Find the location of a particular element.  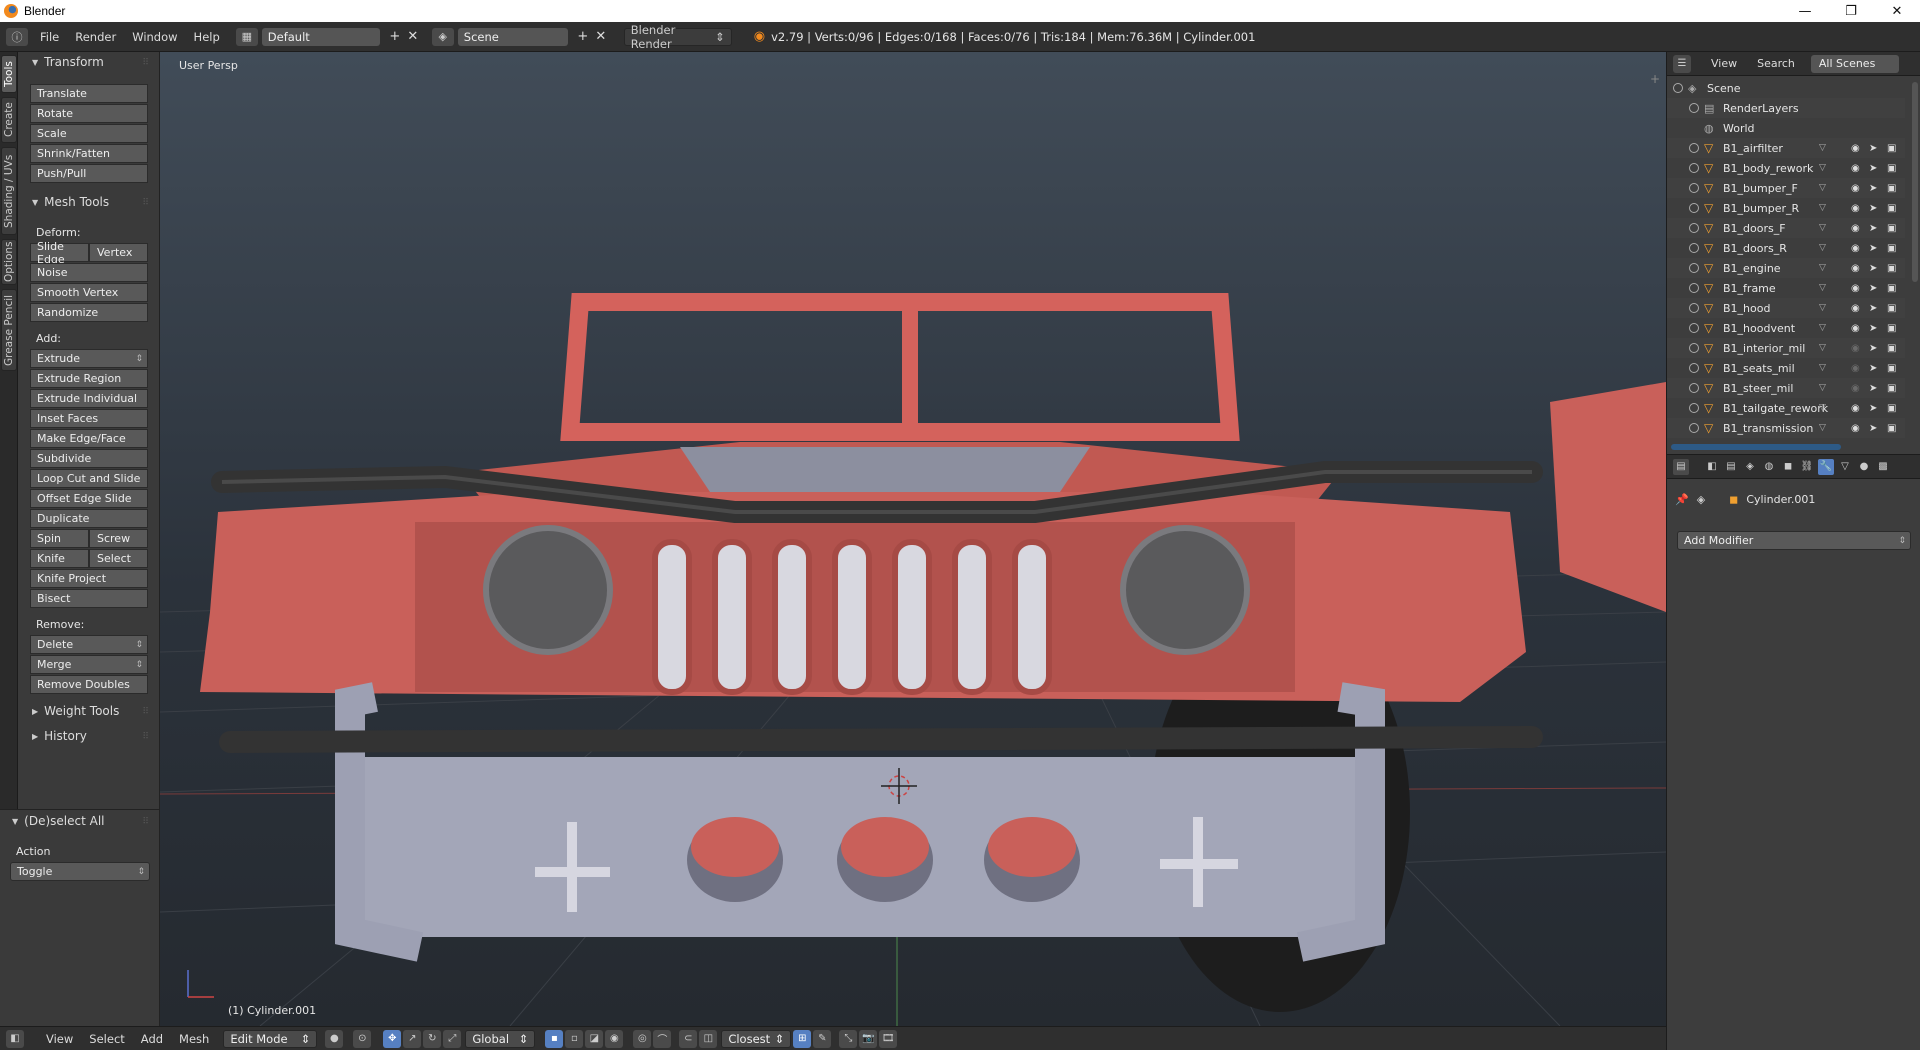

menu-help: Help is located at coordinates (207, 37).